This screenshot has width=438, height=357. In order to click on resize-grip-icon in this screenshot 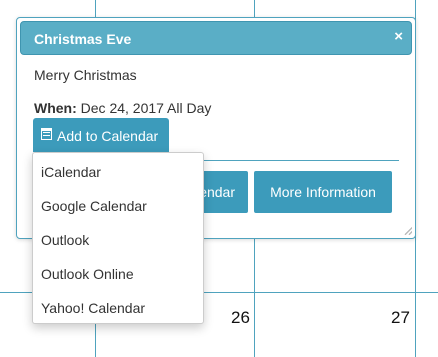, I will do `click(408, 231)`.